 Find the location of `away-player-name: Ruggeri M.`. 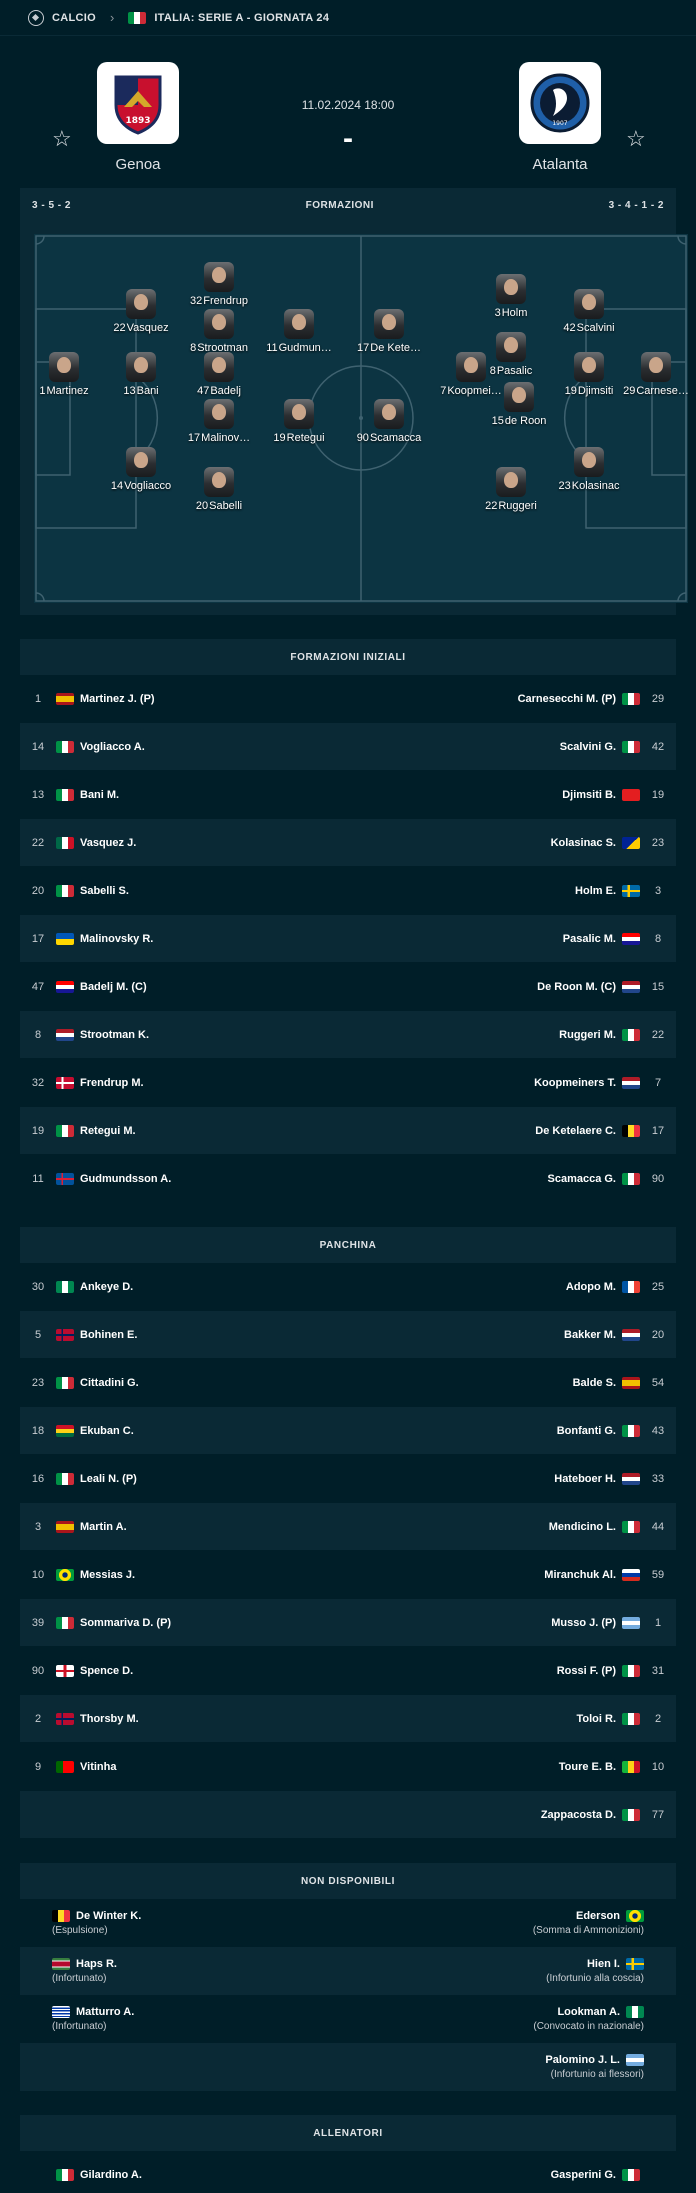

away-player-name: Ruggeri M. is located at coordinates (587, 1035).